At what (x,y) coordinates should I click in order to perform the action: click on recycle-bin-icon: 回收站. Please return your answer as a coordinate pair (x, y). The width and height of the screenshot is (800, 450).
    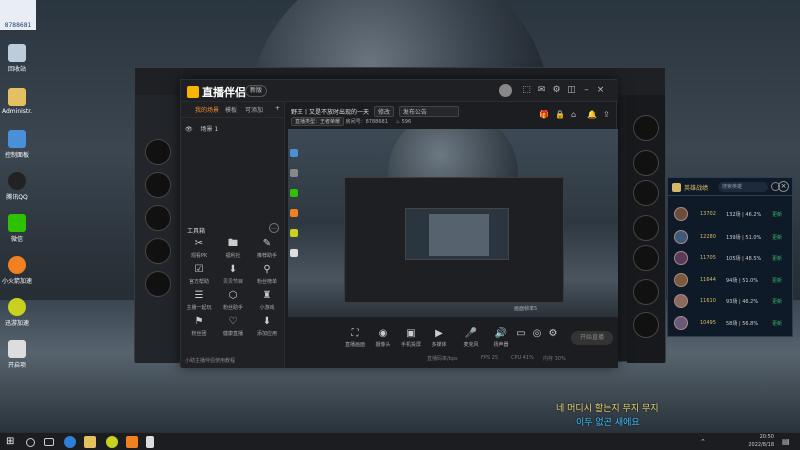
    Looking at the image, I should click on (17, 58).